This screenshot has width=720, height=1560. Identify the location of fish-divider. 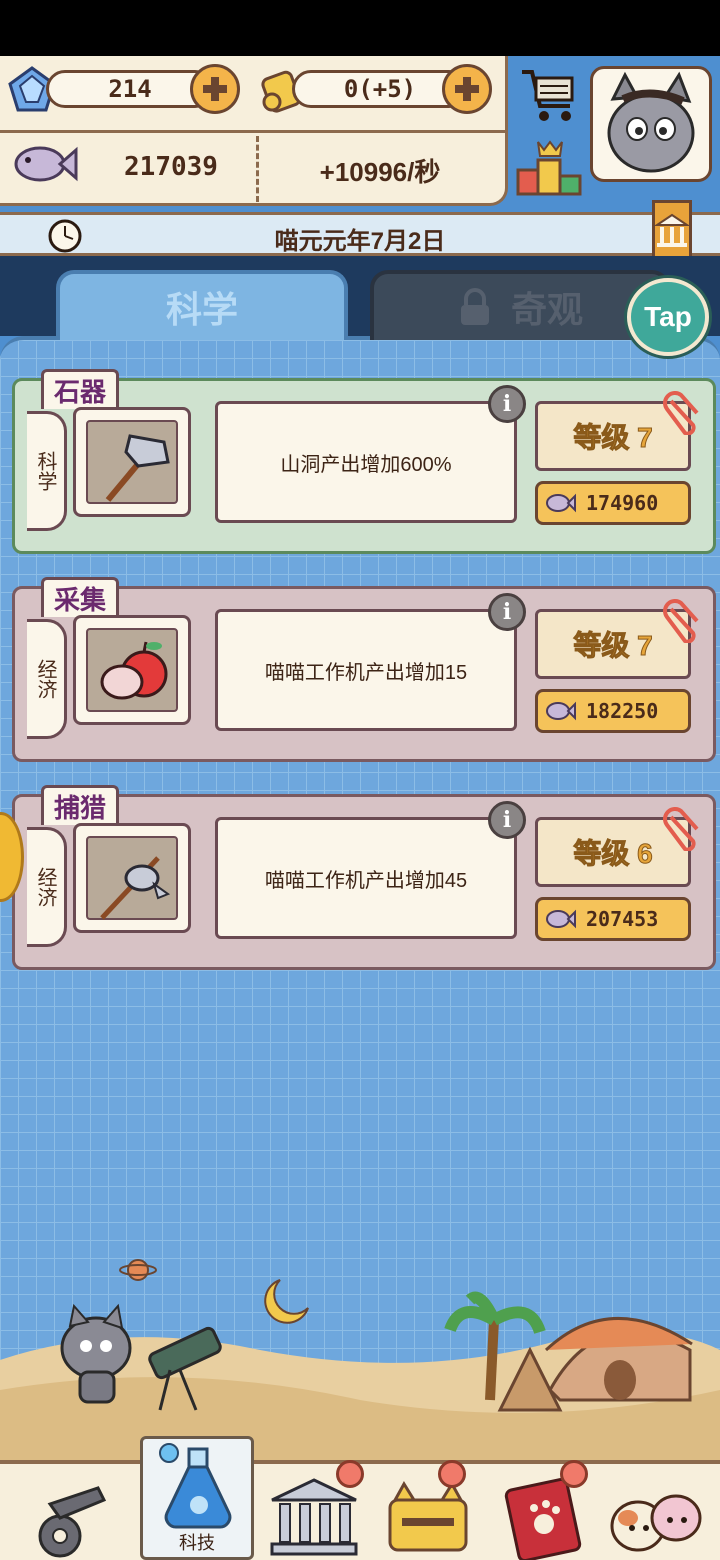
(257, 169).